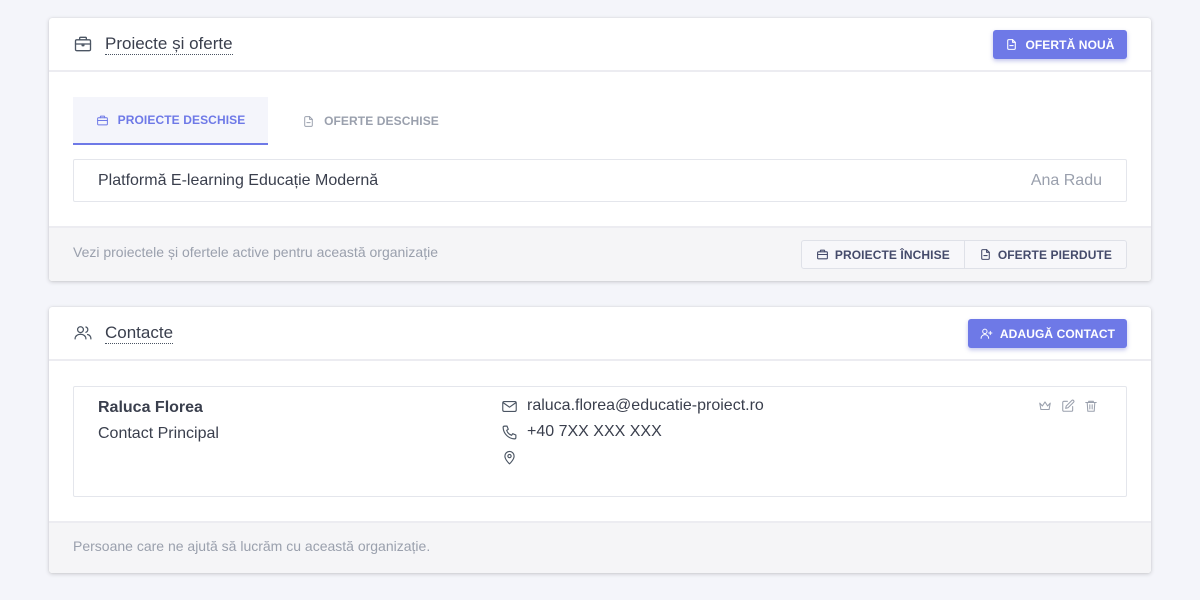  I want to click on contact-location-line, so click(514, 457).